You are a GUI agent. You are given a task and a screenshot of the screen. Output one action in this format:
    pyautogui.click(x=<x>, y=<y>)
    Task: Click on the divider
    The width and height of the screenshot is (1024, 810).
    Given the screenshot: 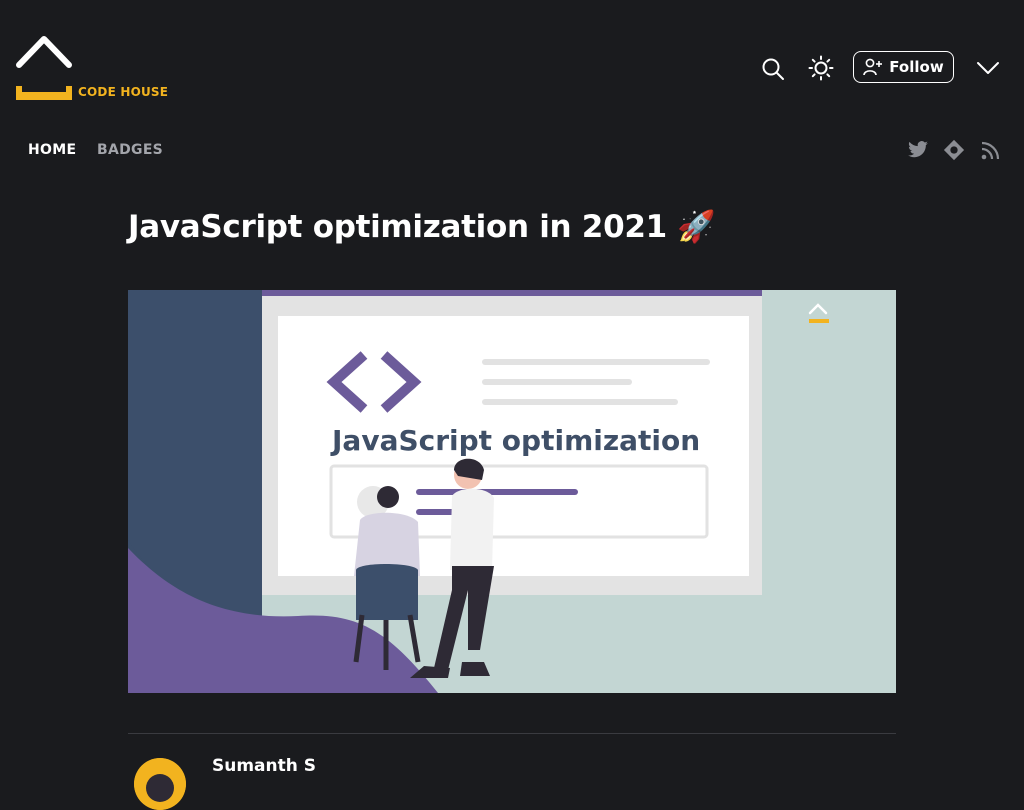 What is the action you would take?
    pyautogui.click(x=512, y=733)
    